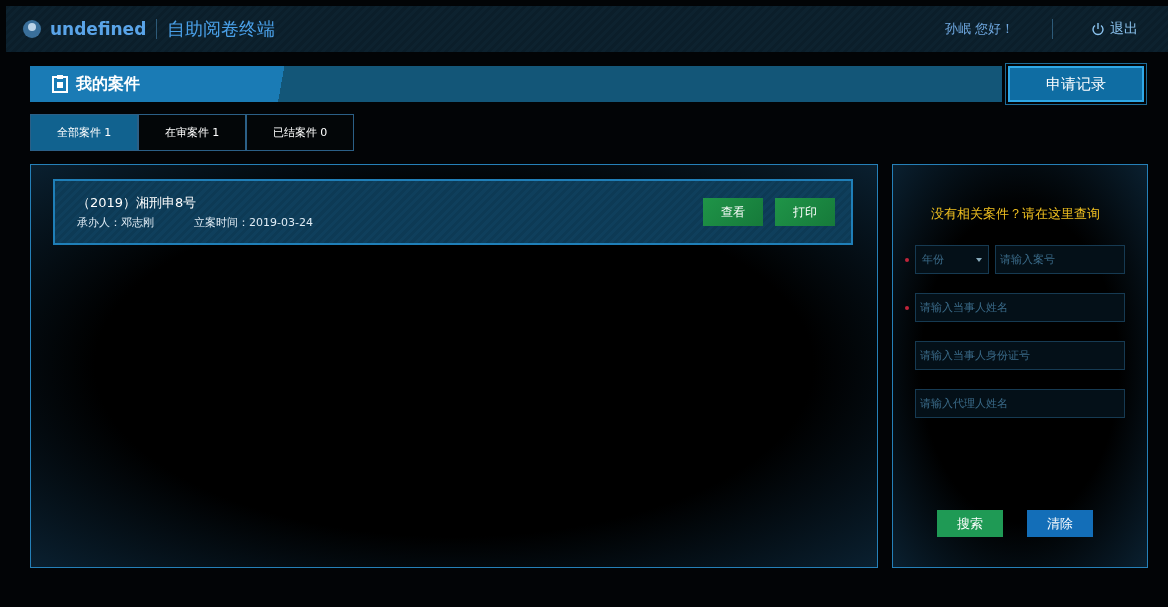 This screenshot has height=607, width=1168. Describe the element at coordinates (1020, 355) in the screenshot. I see `input-field: 请输入当事人身份证号` at that location.